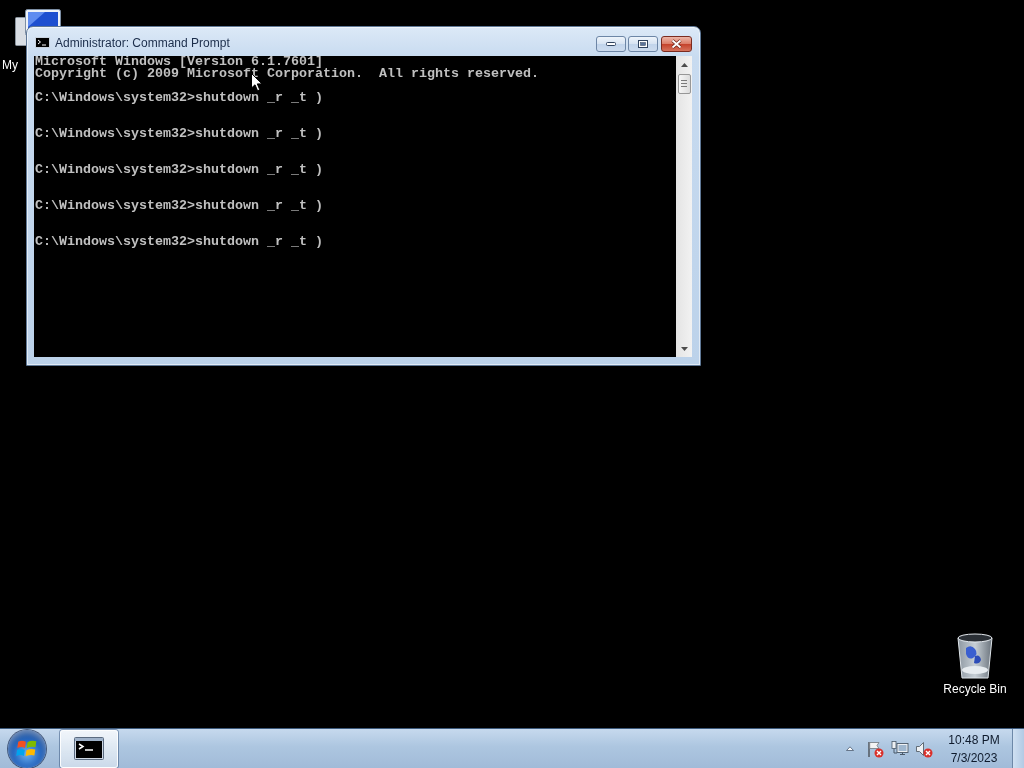  I want to click on down-arrow-icon, so click(684, 348).